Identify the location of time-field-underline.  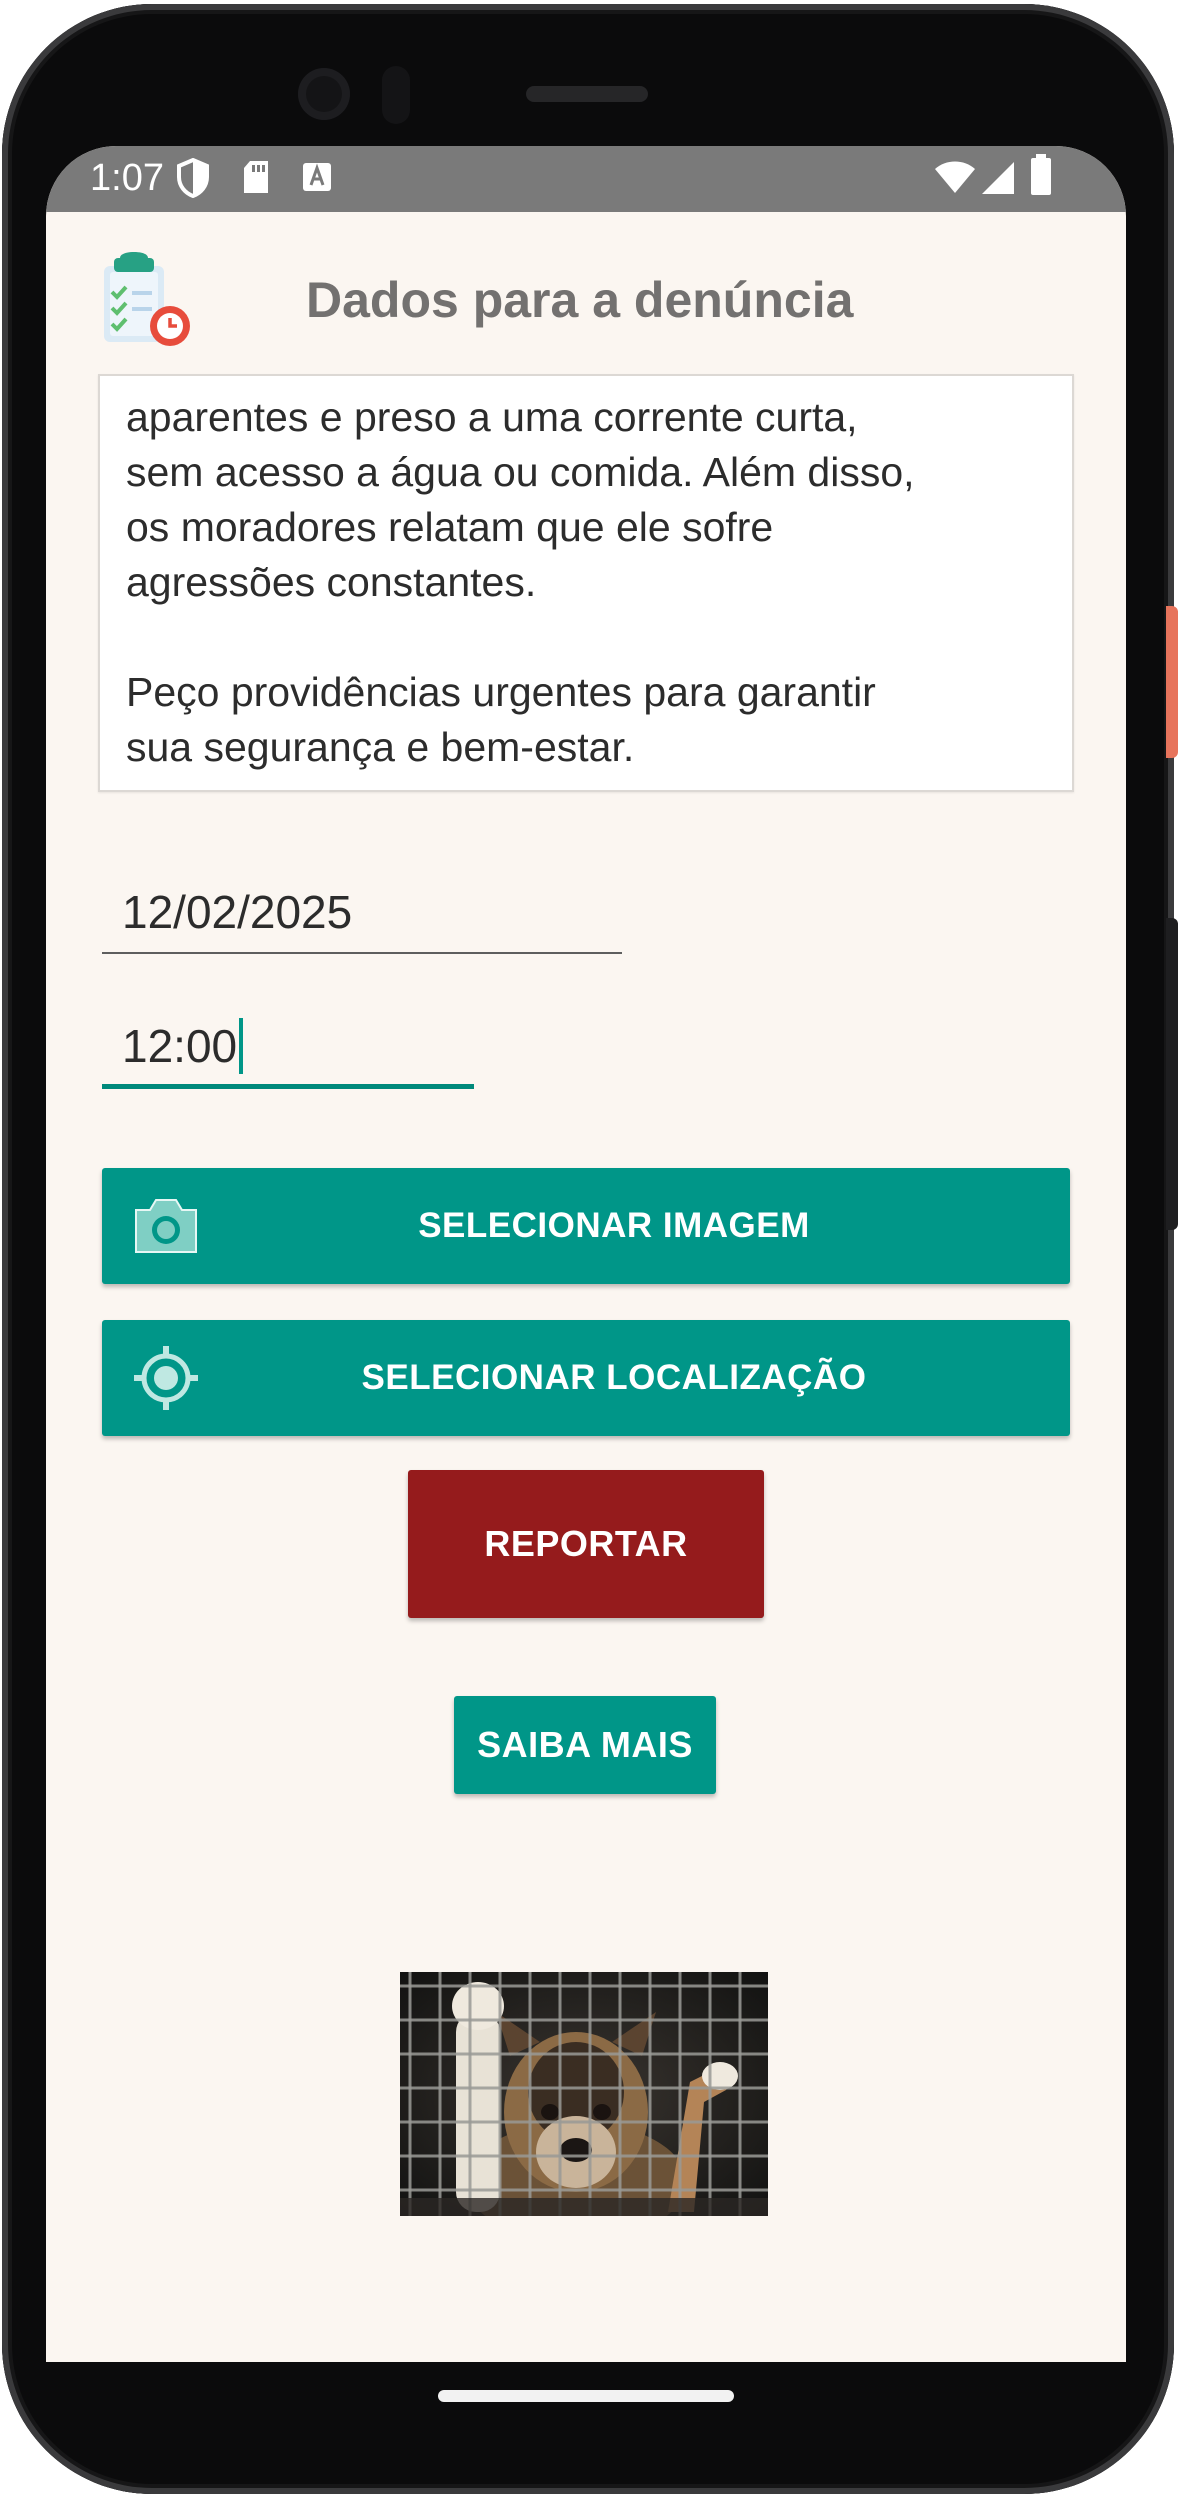
(288, 1086).